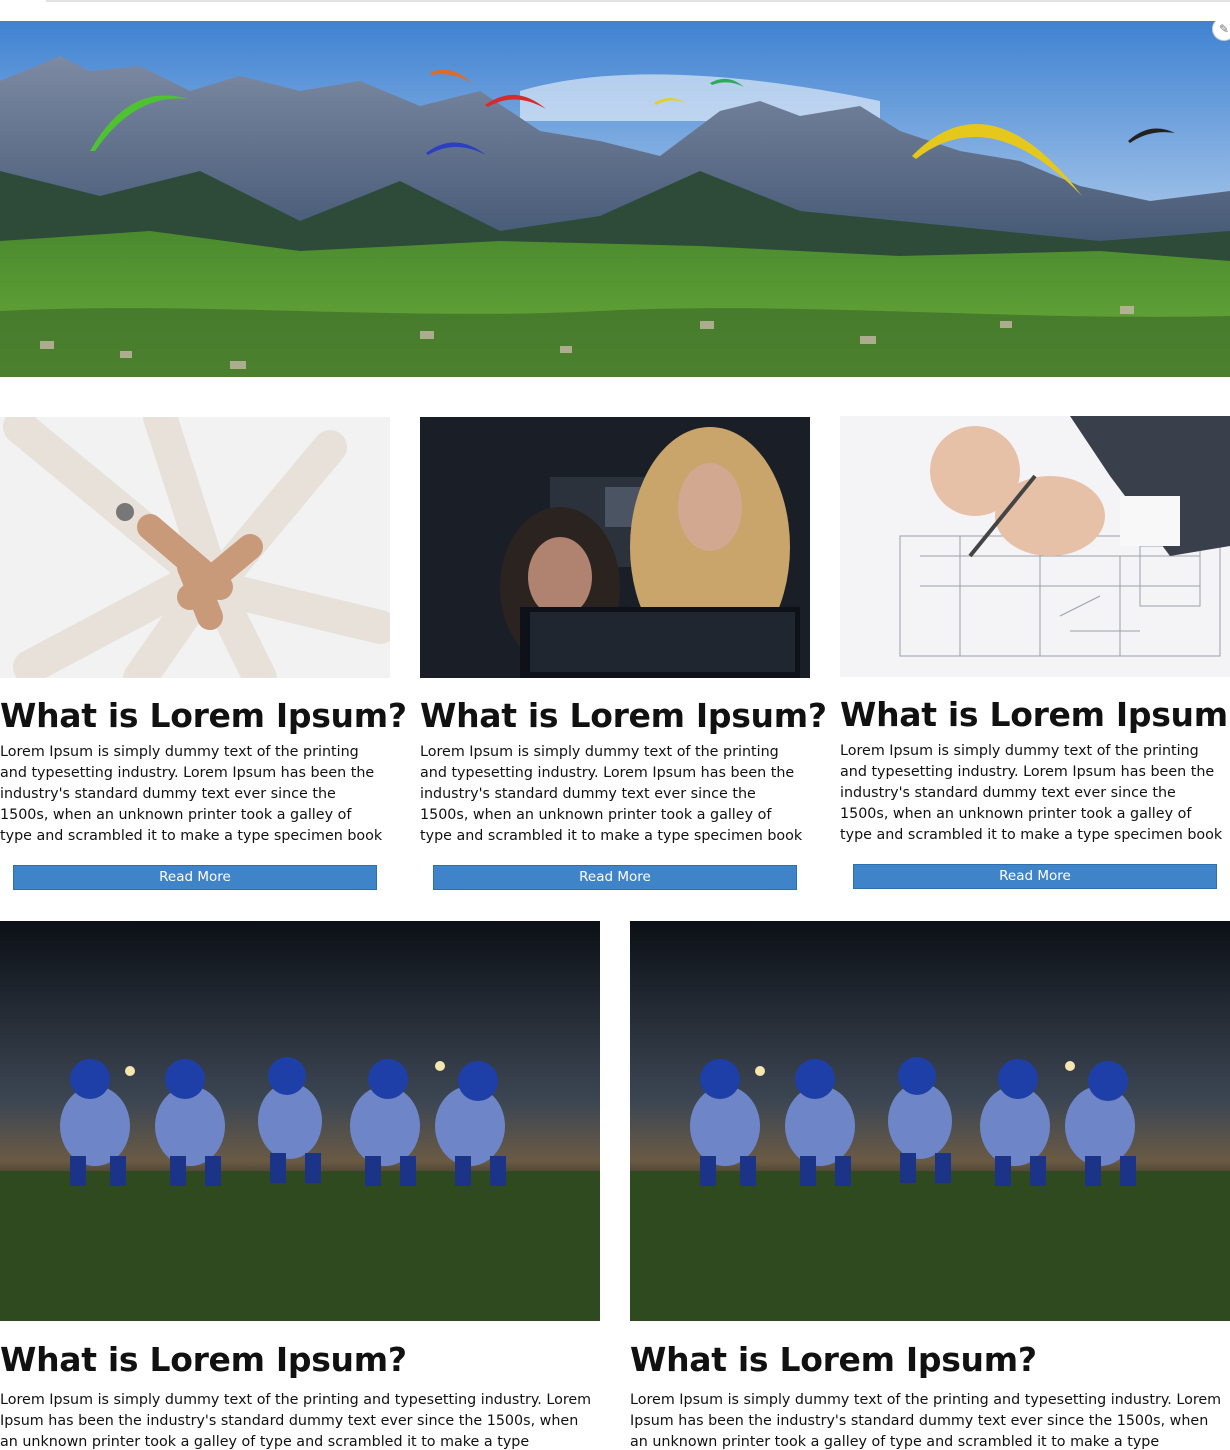  What do you see at coordinates (615, 547) in the screenshot?
I see `women-at-computer-image` at bounding box center [615, 547].